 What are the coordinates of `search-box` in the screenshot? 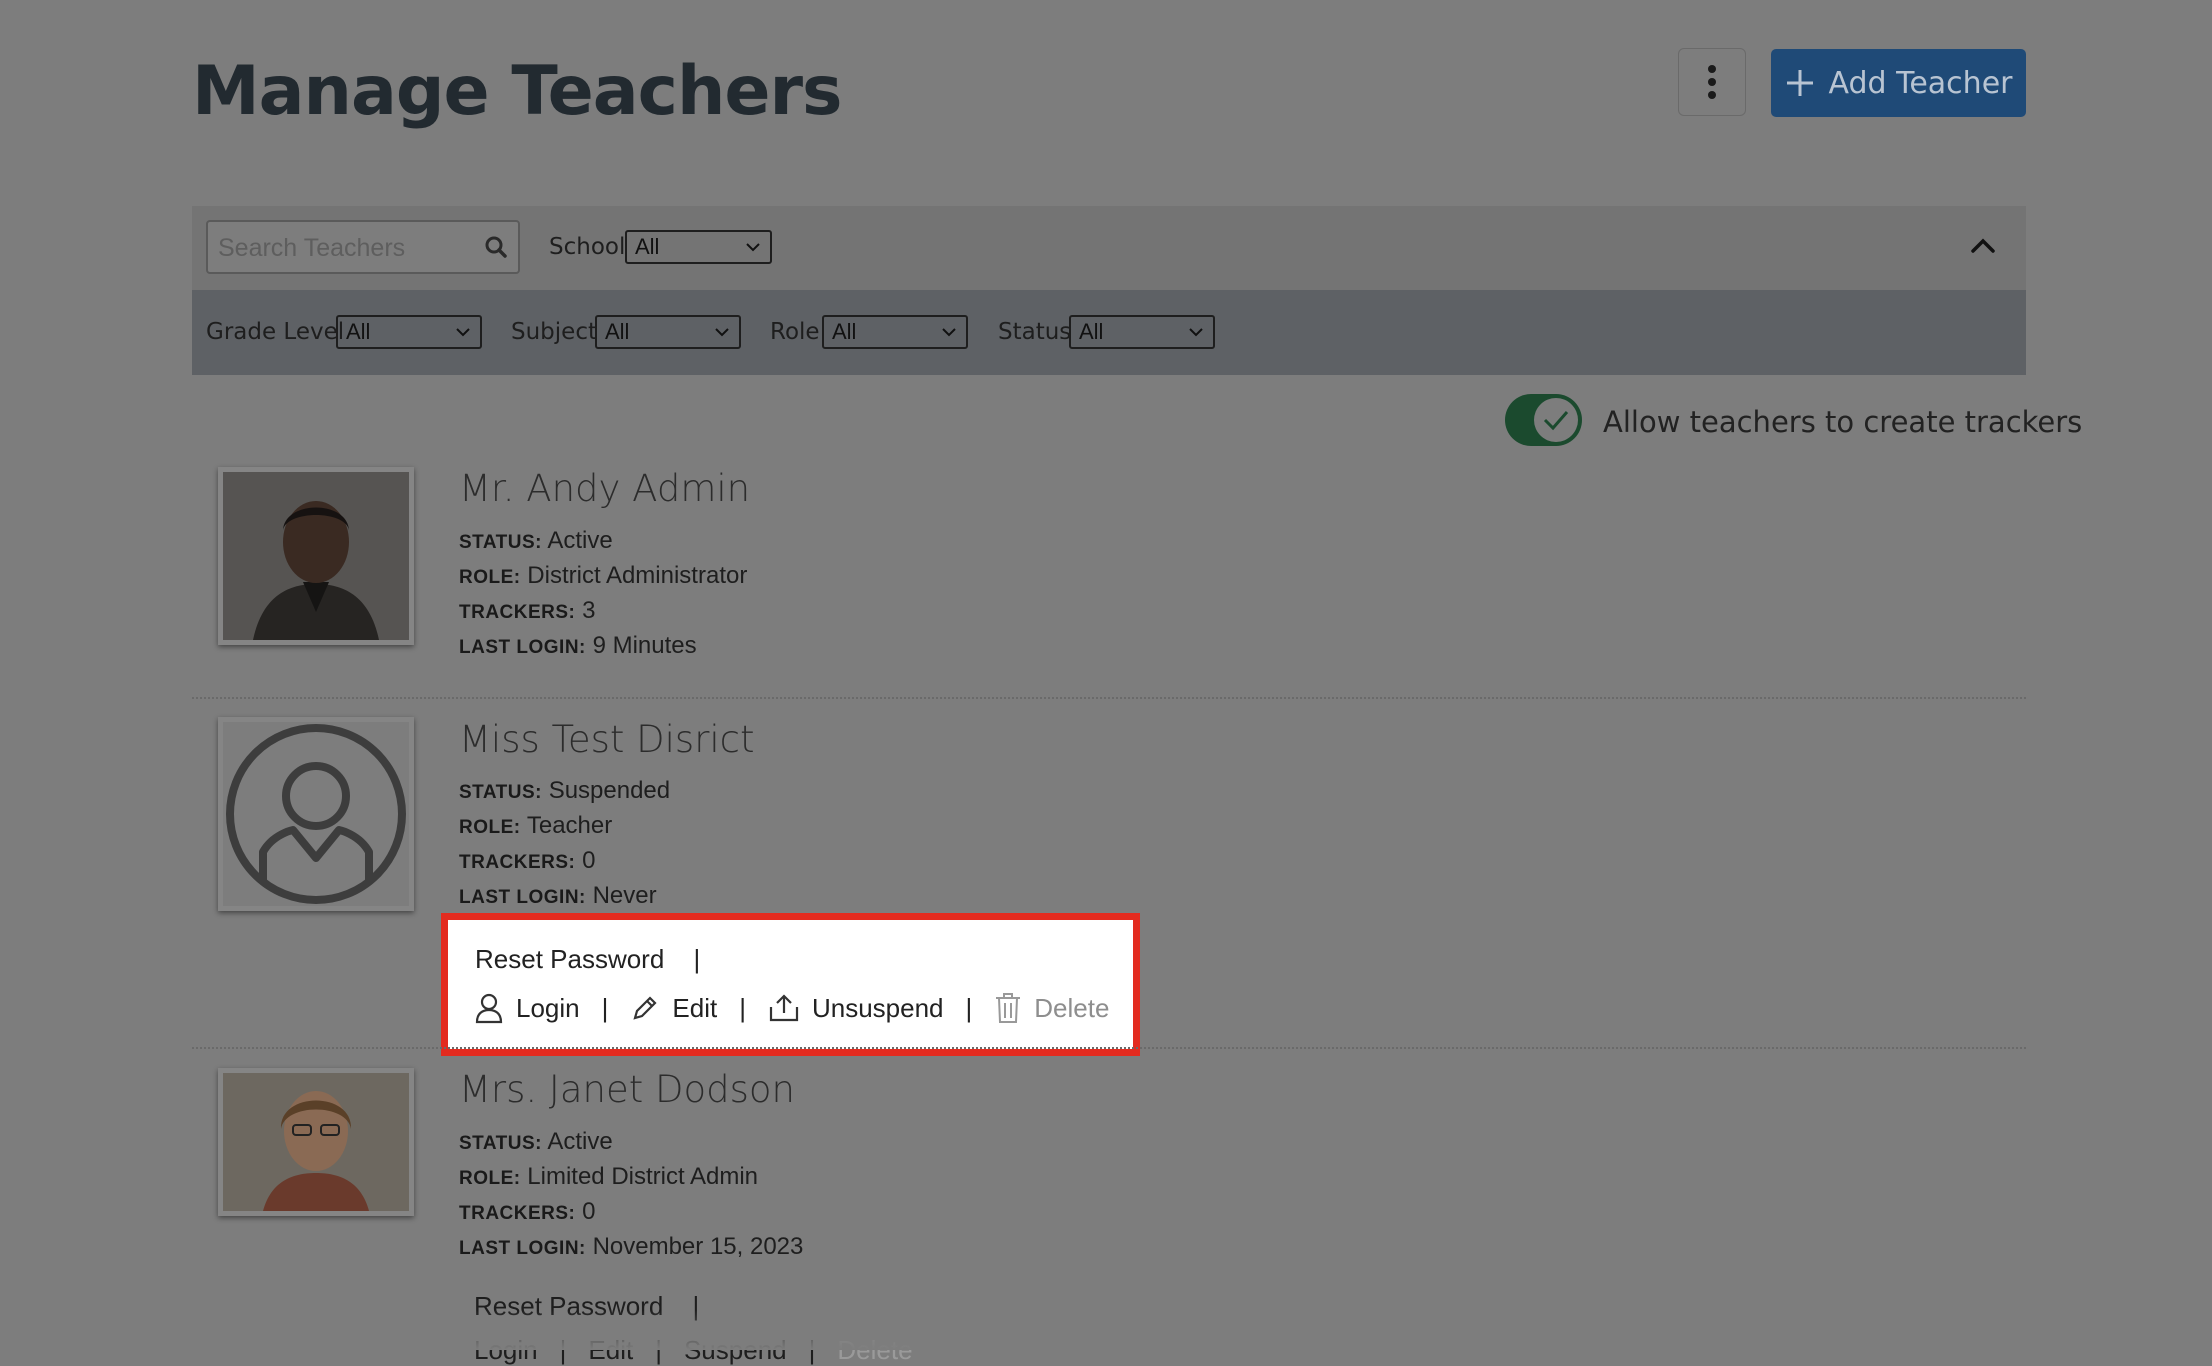 It's located at (363, 247).